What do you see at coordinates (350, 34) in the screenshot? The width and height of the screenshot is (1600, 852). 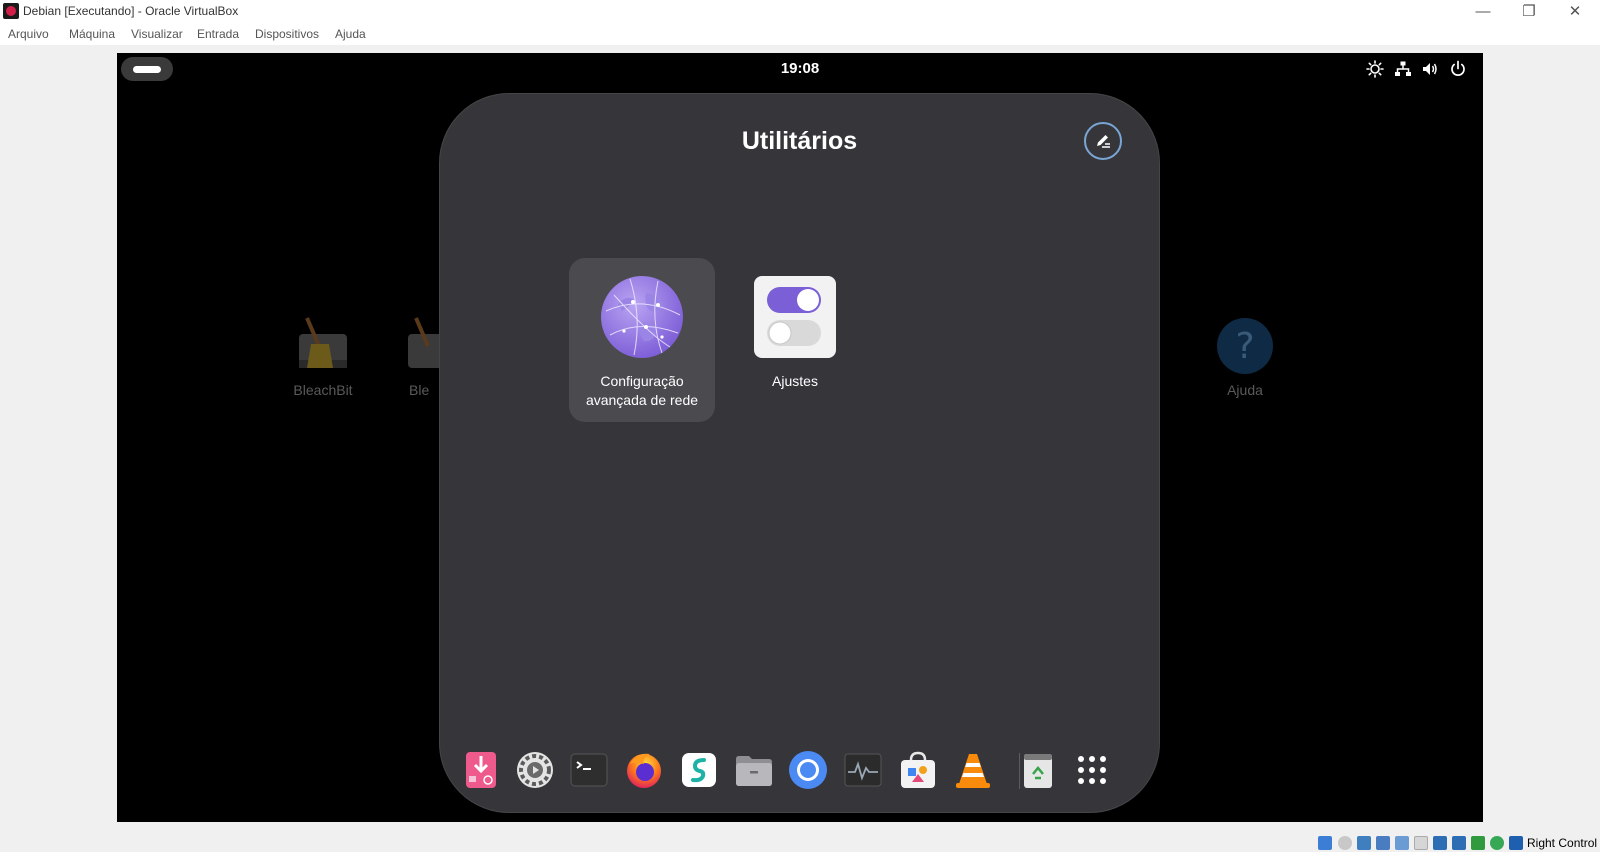 I see `menu-ajuda: Ajuda` at bounding box center [350, 34].